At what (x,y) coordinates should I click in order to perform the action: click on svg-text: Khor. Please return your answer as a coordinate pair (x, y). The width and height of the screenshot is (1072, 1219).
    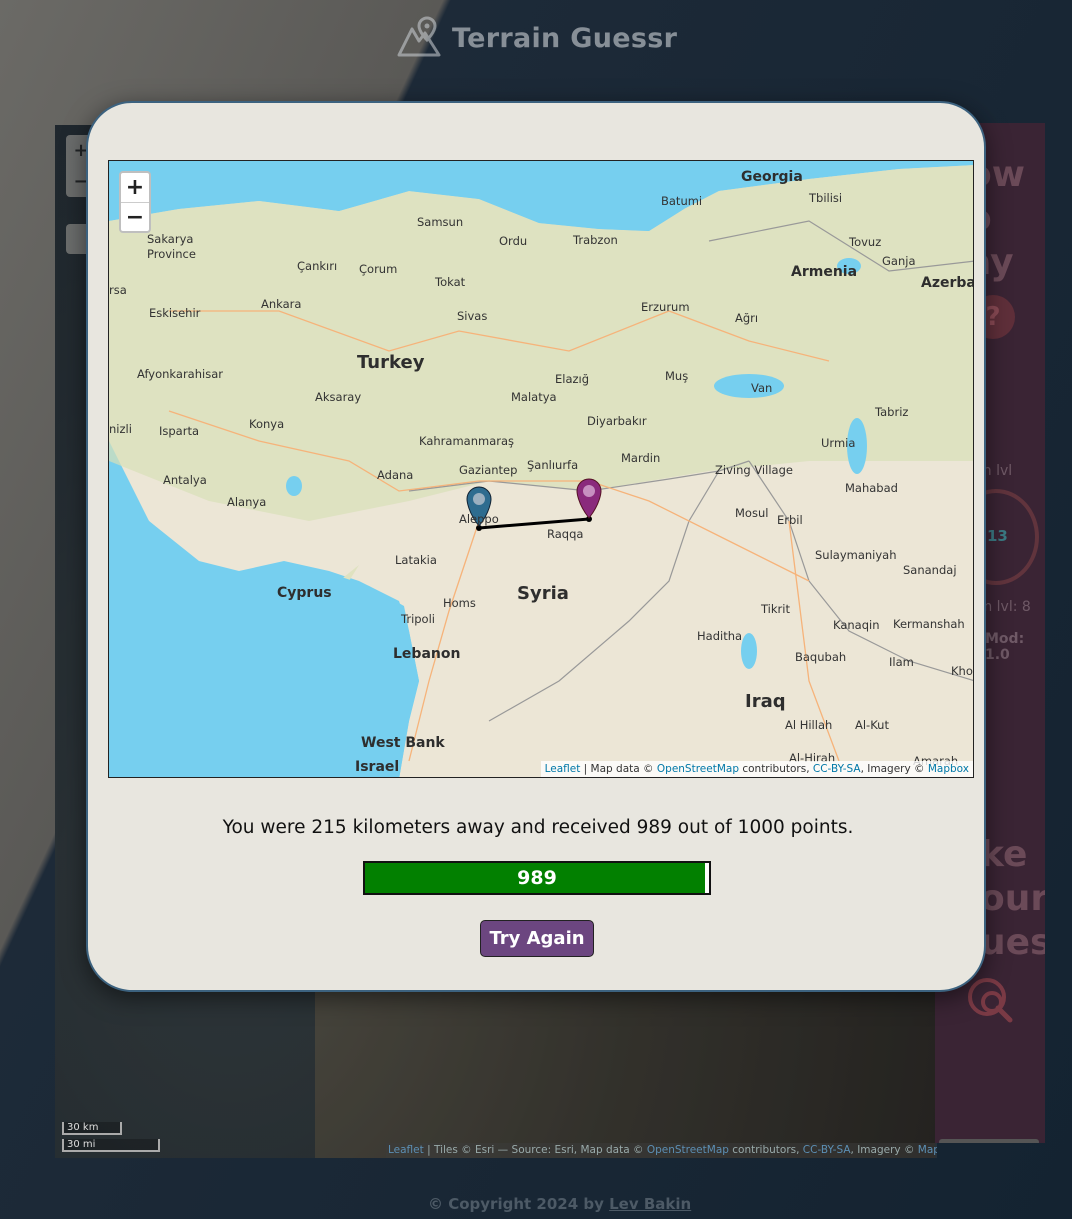
    Looking at the image, I should click on (962, 671).